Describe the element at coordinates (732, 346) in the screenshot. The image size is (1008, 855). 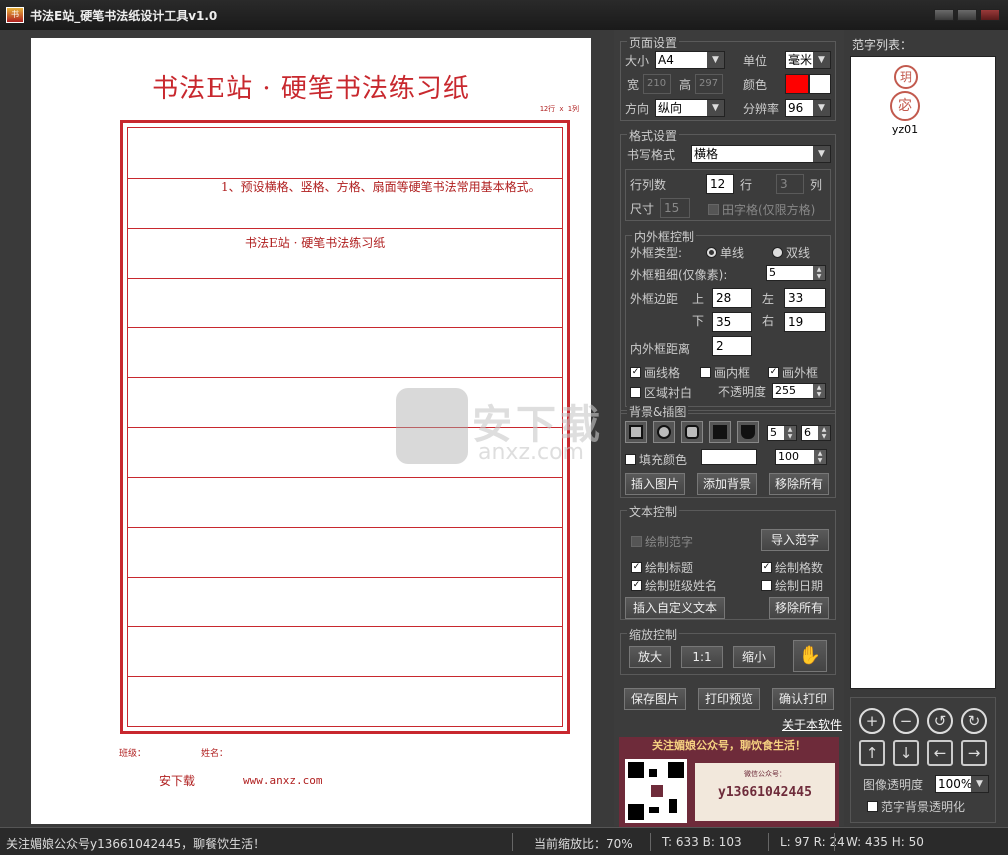
I see `frame-gap-input: 2` at that location.